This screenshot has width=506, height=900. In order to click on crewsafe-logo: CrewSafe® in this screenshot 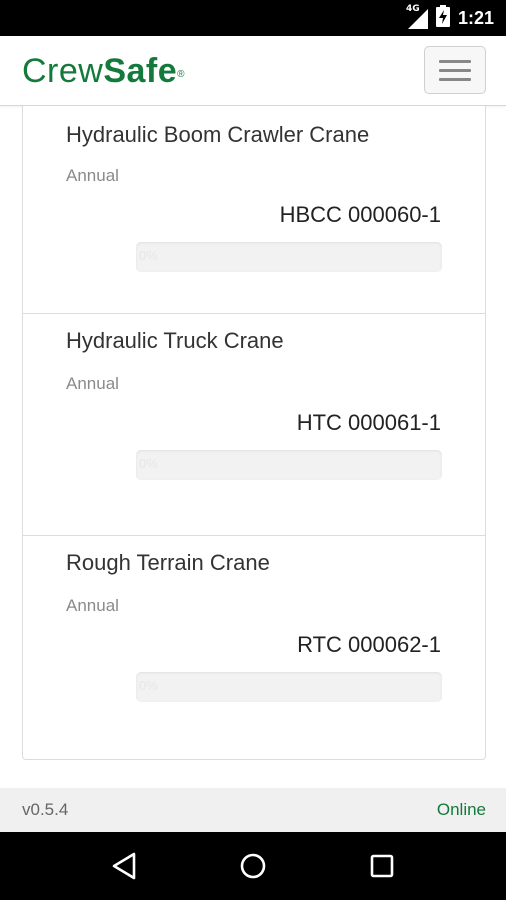, I will do `click(103, 71)`.